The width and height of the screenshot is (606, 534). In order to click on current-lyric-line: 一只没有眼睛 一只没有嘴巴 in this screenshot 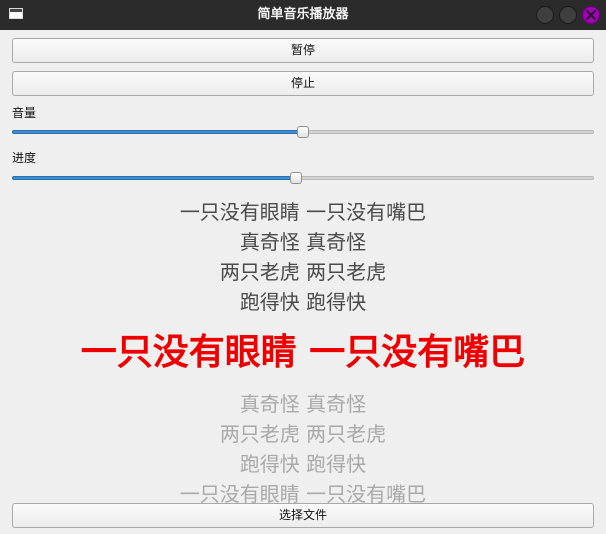, I will do `click(303, 352)`.